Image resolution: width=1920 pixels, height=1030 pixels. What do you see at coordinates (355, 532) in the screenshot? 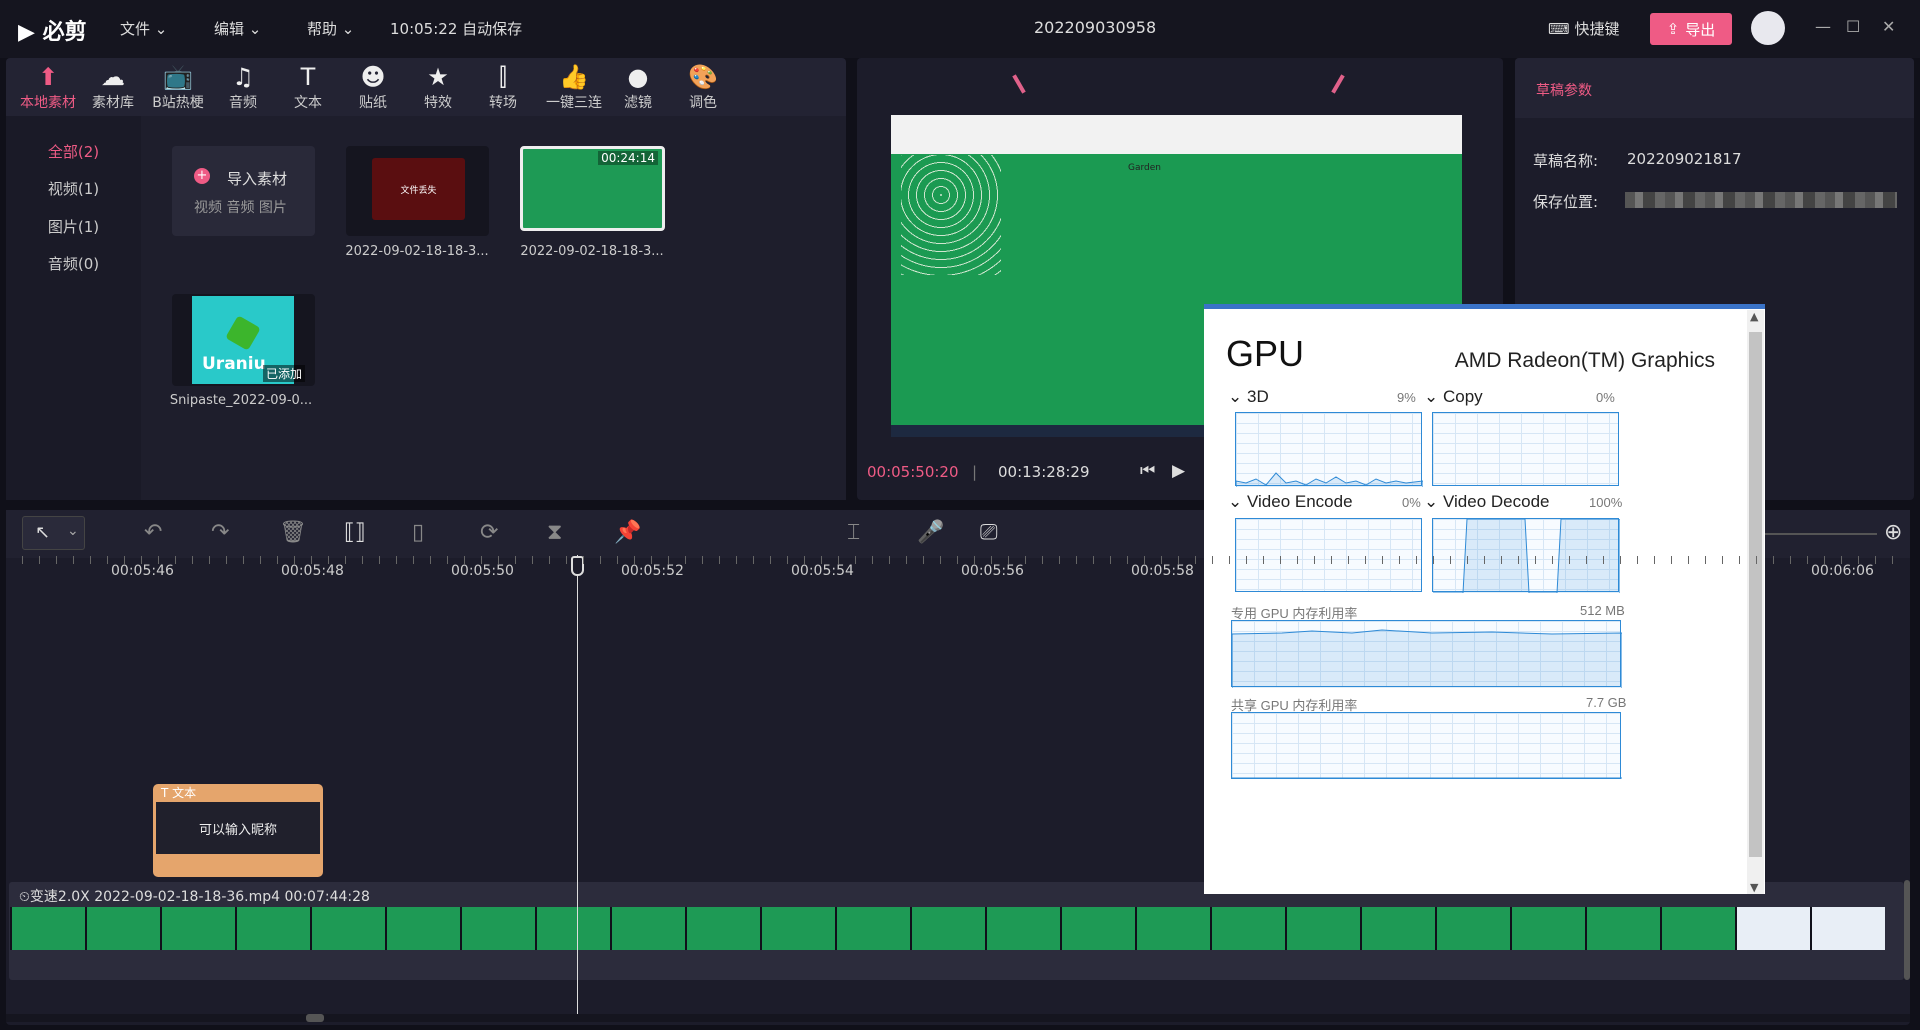
I see `split-icon: ⟦⟧` at bounding box center [355, 532].